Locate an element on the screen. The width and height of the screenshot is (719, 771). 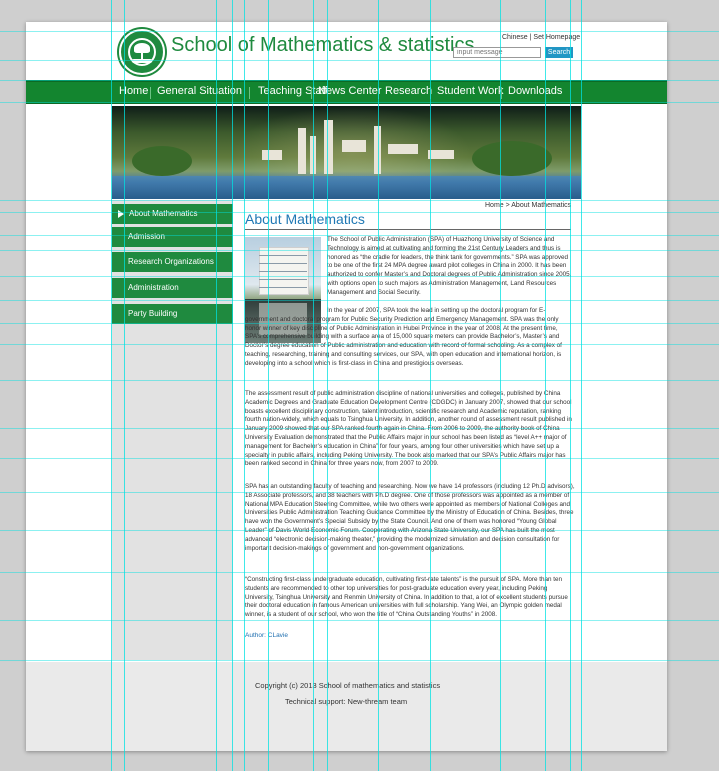
search-input is located at coordinates (497, 52).